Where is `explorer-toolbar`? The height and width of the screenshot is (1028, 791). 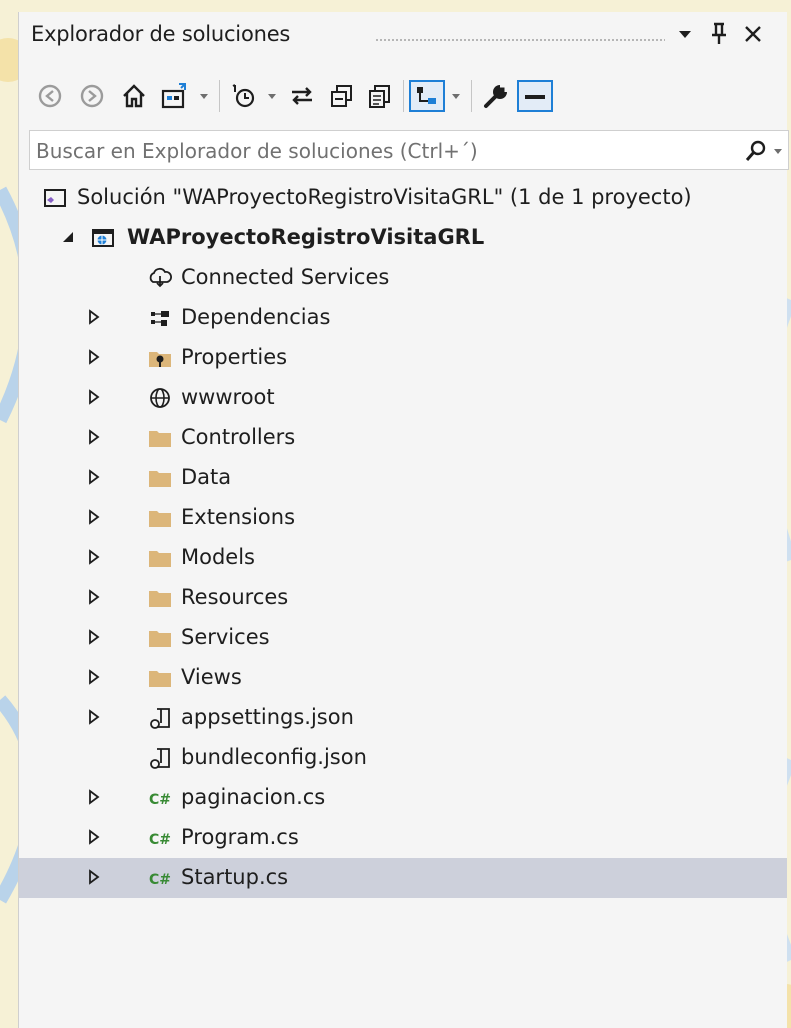 explorer-toolbar is located at coordinates (403, 96).